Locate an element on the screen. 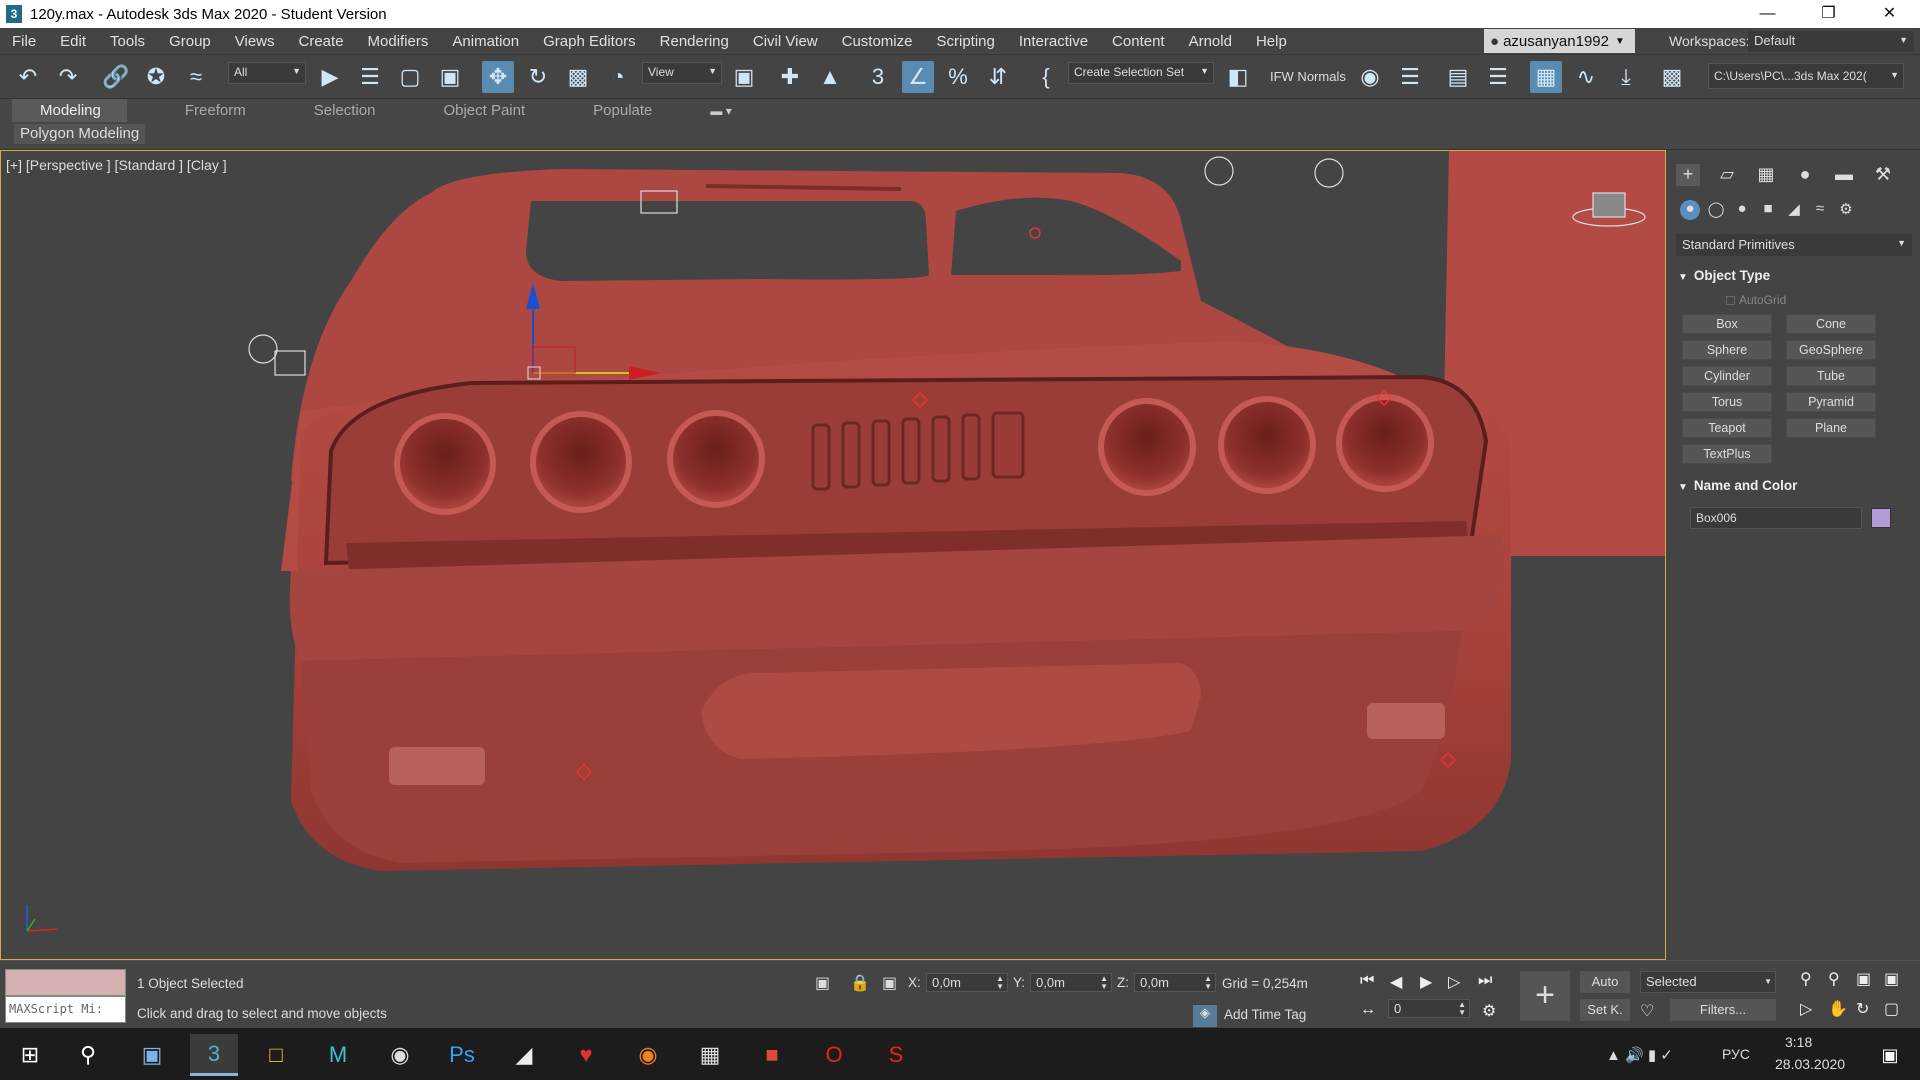 The width and height of the screenshot is (1920, 1080). undo-icon: ↶ is located at coordinates (28, 77).